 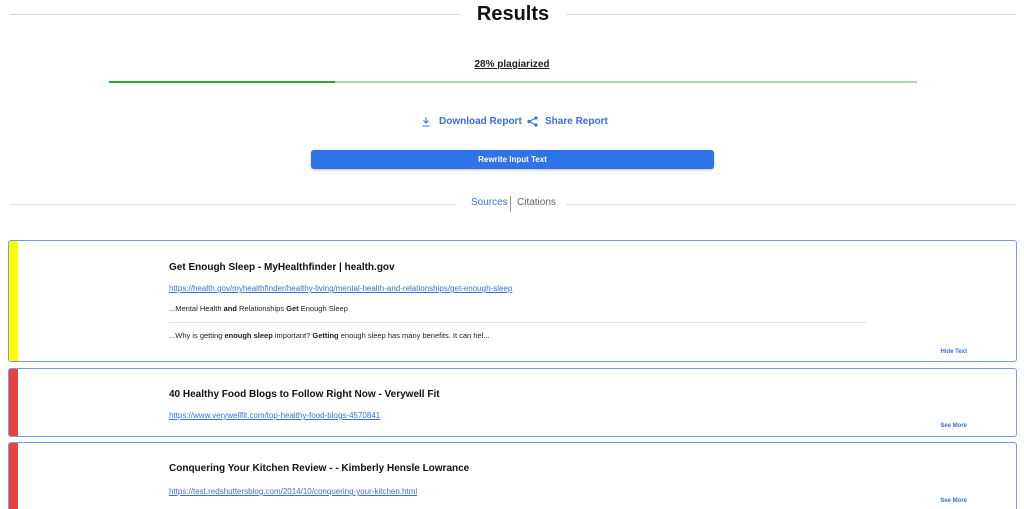 I want to click on tab-separator, so click(x=510, y=204).